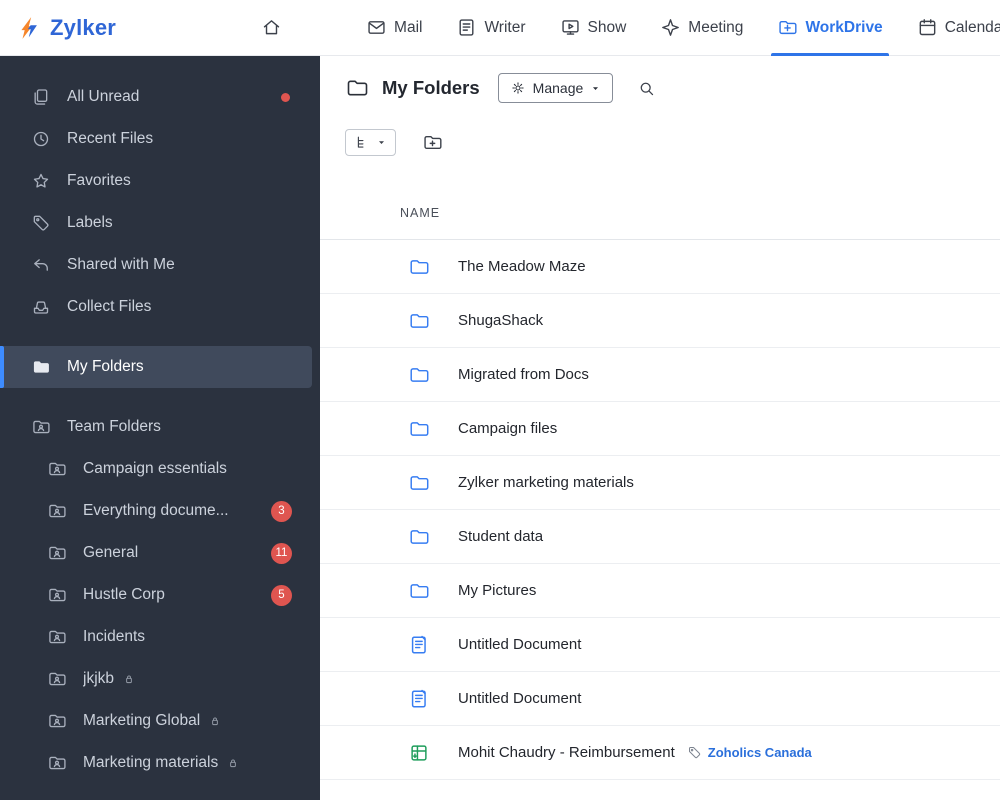 The width and height of the screenshot is (1000, 800). I want to click on sidebar-item-label: Shared with Me, so click(121, 264).